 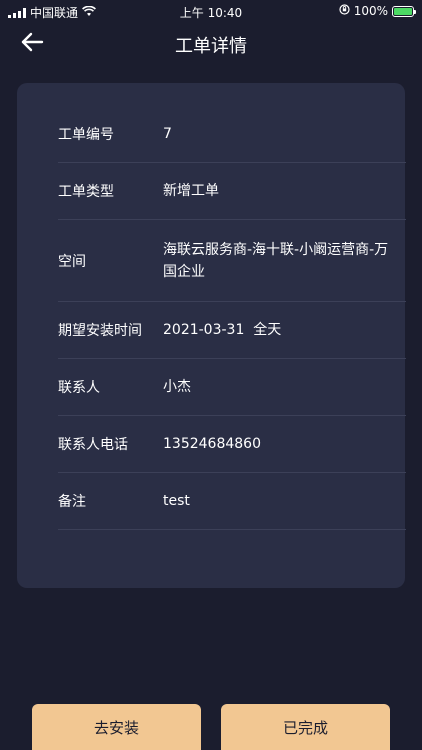 I want to click on go-install-button: 去安装, so click(x=116, y=727).